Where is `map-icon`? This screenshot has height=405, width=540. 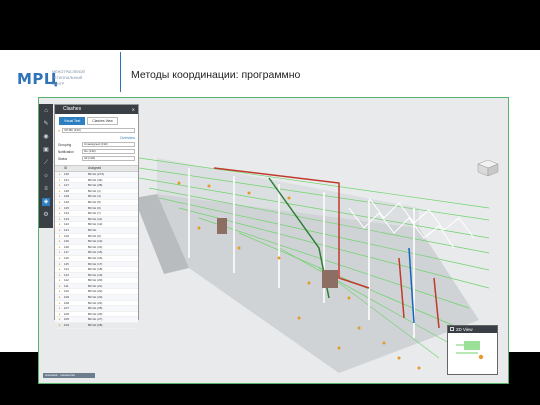 map-icon is located at coordinates (452, 329).